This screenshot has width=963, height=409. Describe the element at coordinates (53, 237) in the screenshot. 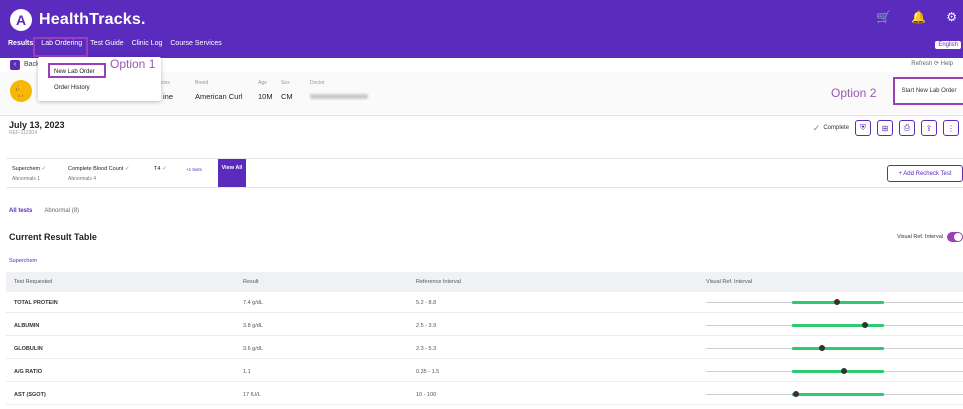

I see `results-table-title: Current Result Table` at that location.